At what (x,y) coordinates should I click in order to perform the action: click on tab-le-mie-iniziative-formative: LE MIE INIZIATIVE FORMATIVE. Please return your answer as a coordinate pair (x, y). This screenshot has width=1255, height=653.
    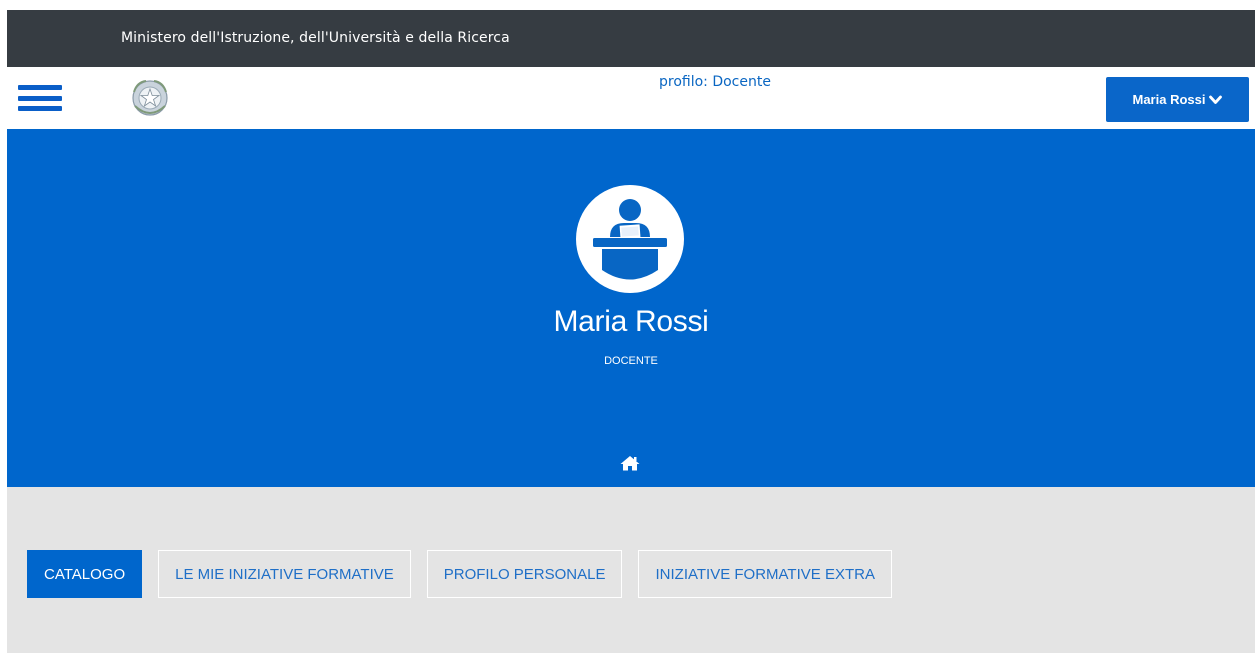
    Looking at the image, I should click on (284, 574).